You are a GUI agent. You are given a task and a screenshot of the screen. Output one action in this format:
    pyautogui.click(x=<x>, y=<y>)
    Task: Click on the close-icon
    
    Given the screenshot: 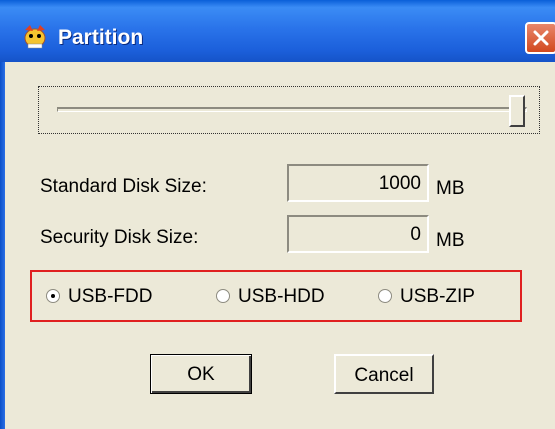 What is the action you would take?
    pyautogui.click(x=541, y=38)
    